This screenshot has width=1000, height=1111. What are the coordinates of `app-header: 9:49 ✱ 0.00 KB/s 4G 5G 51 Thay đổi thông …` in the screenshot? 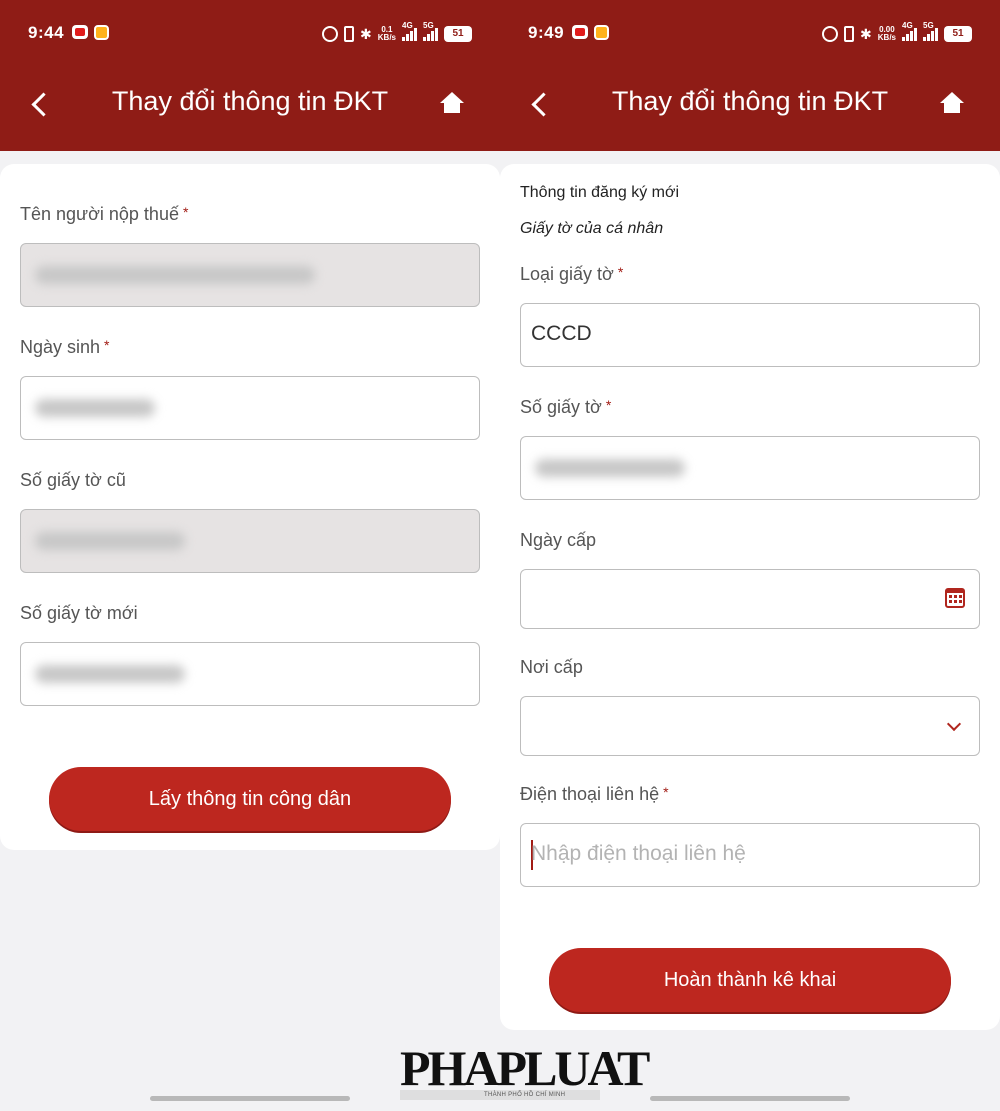 It's located at (750, 75).